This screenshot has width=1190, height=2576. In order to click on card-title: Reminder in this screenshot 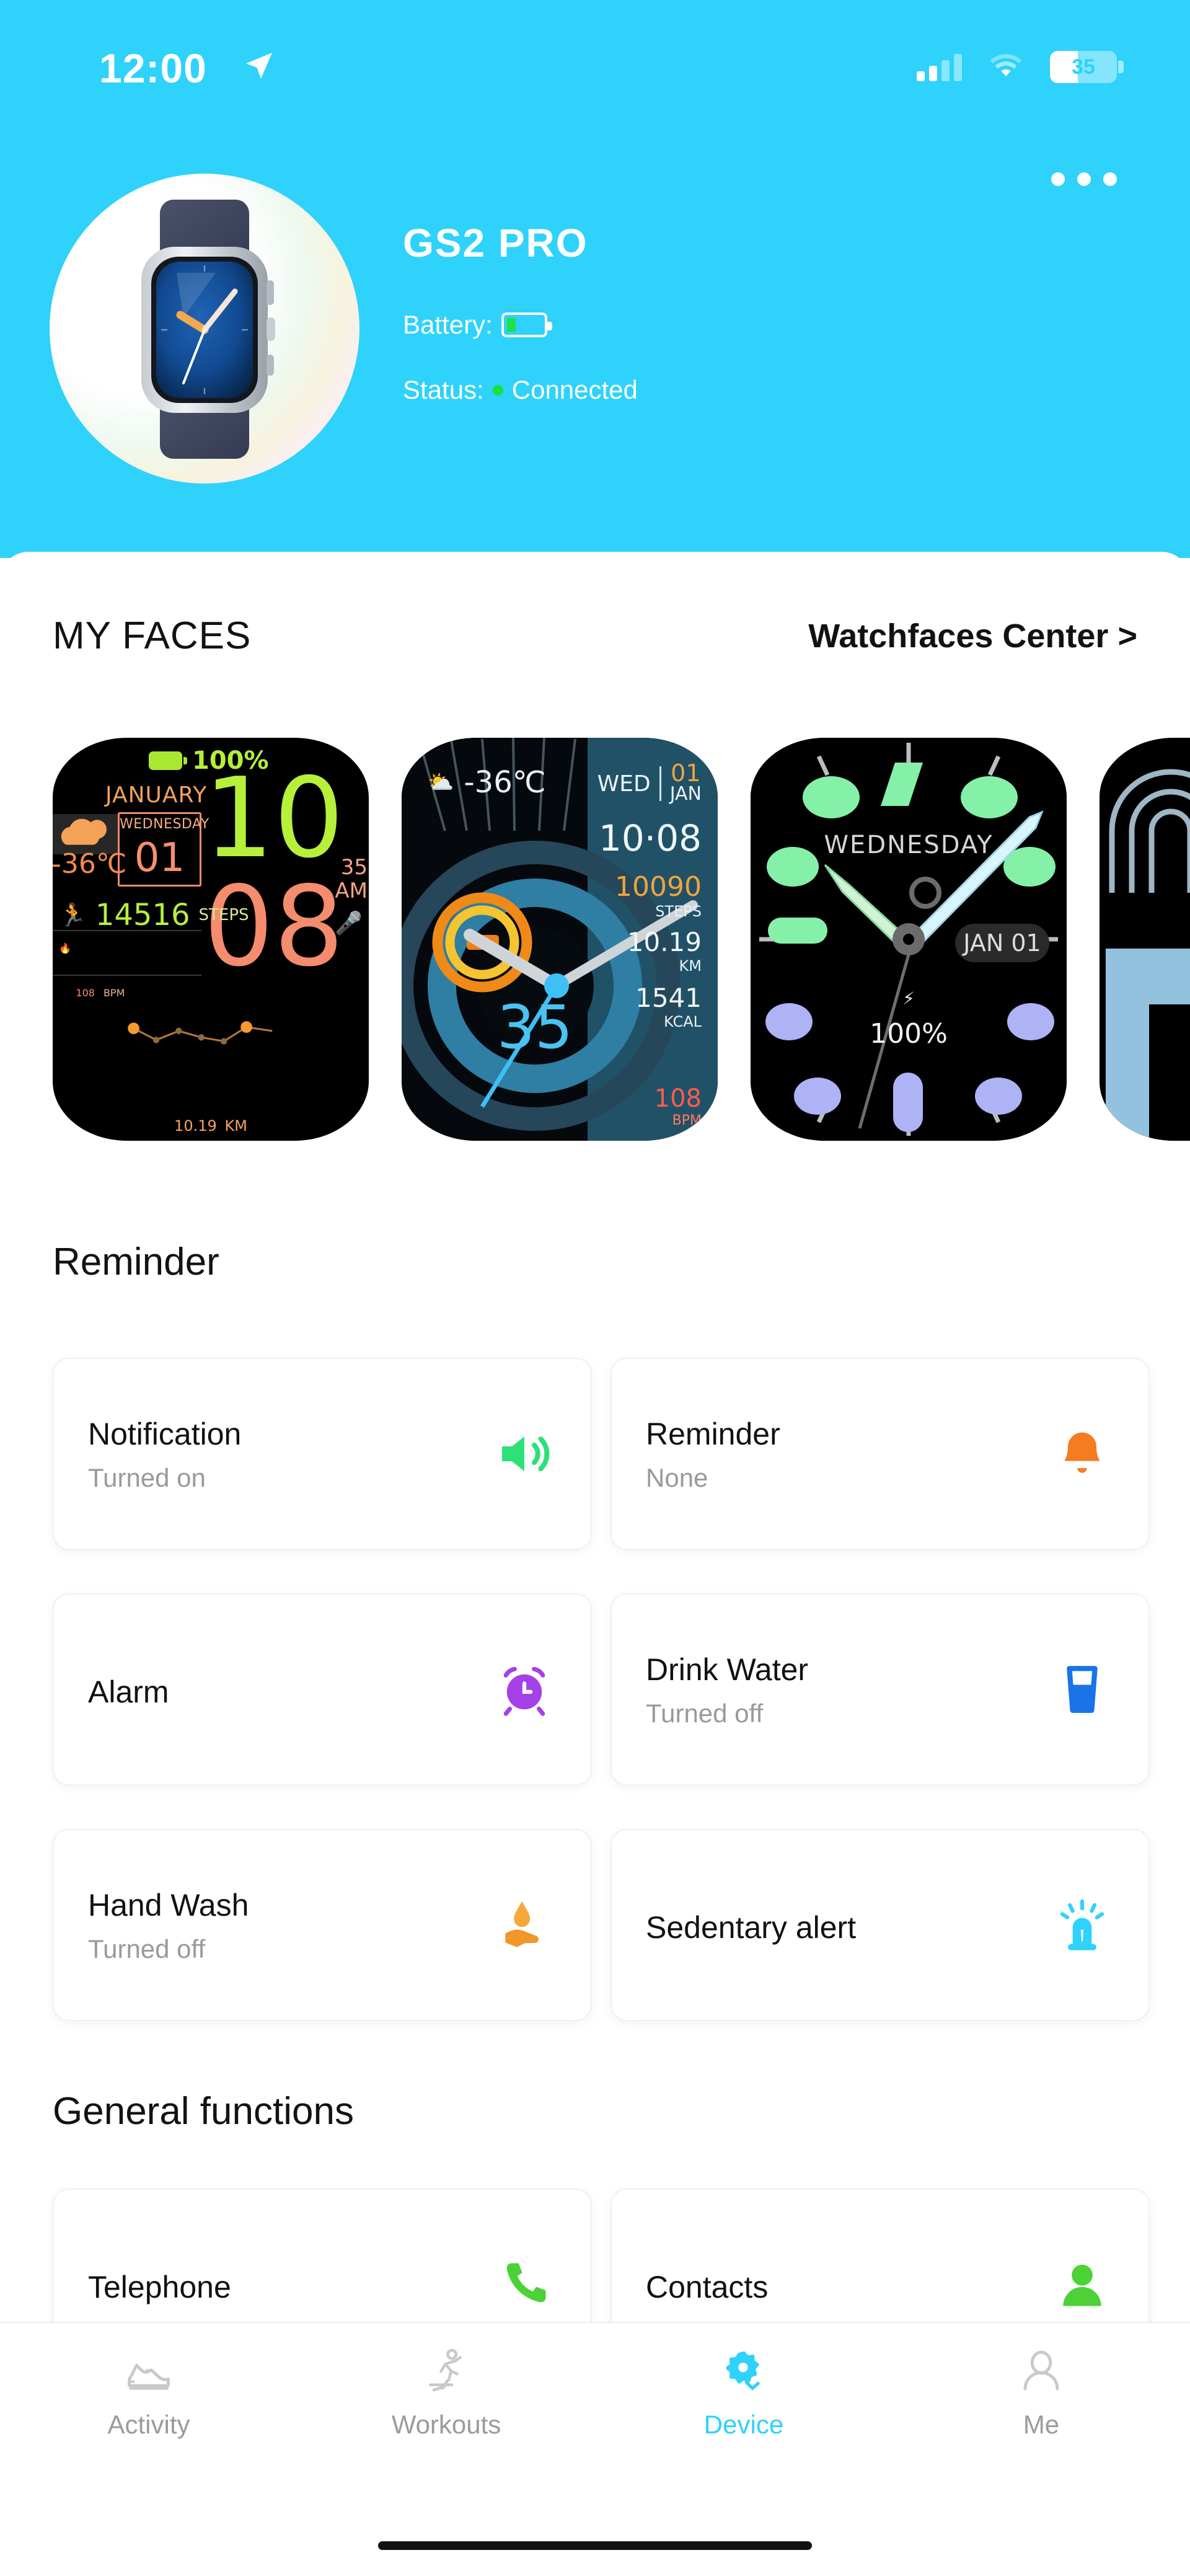, I will do `click(713, 1434)`.